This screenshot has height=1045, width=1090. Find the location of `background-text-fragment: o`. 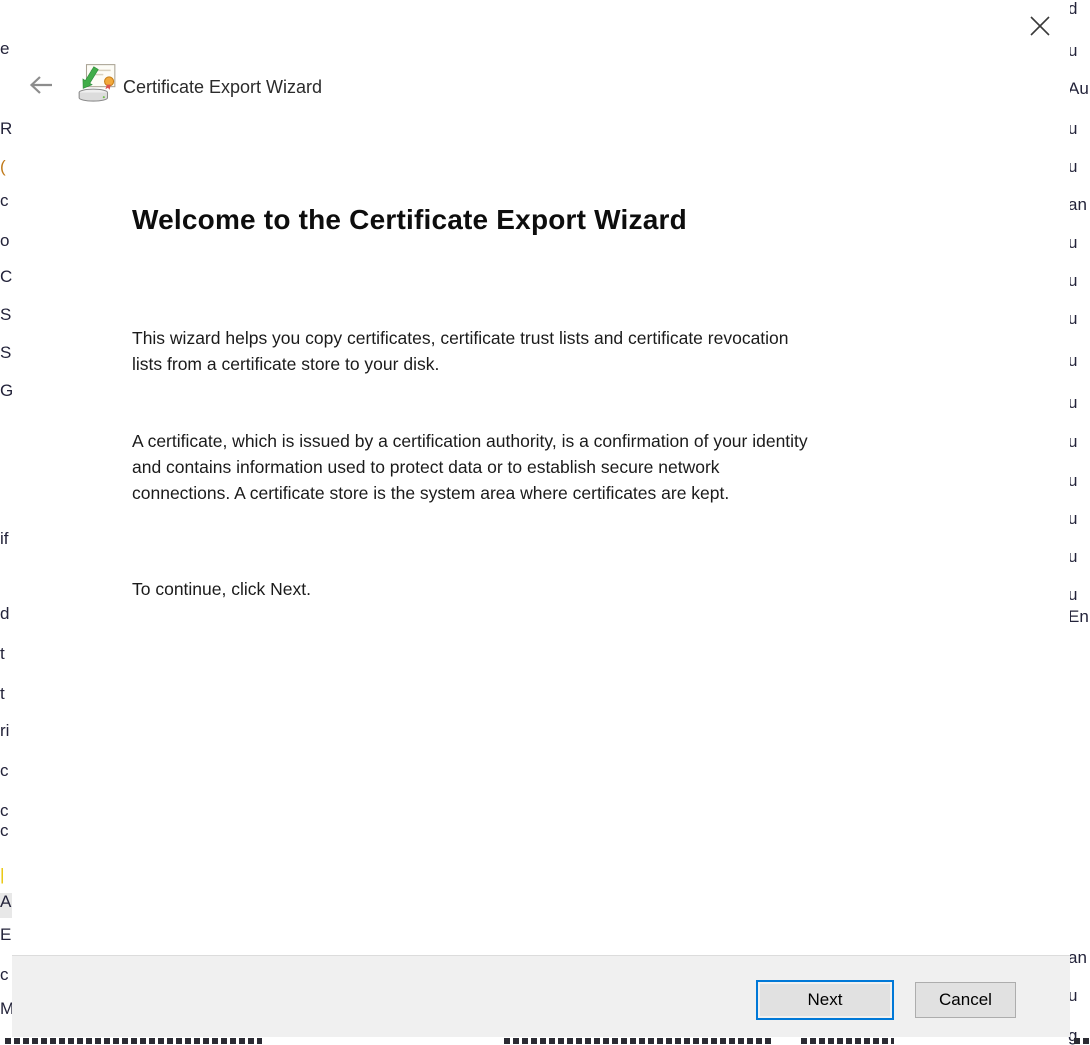

background-text-fragment: o is located at coordinates (5, 240).